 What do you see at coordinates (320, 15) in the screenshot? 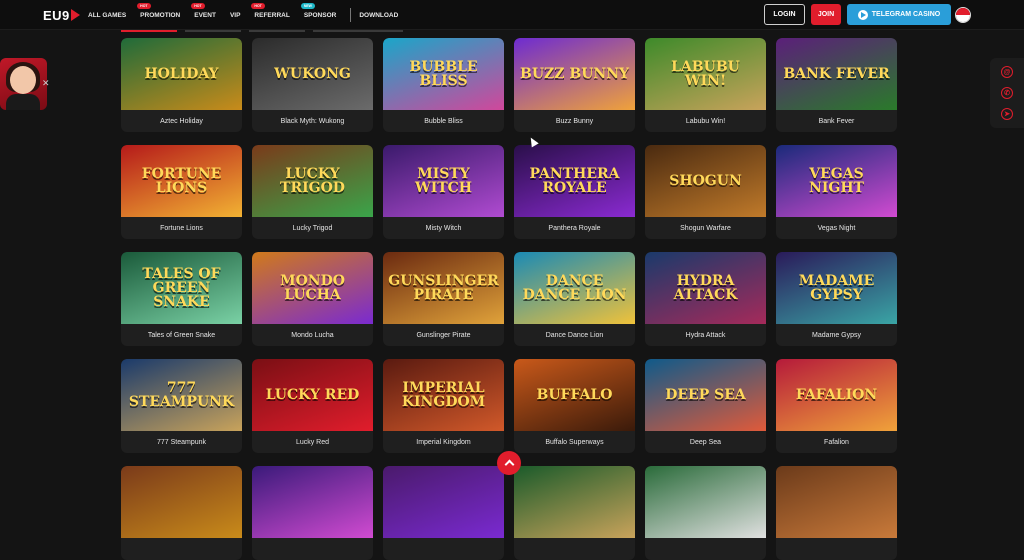
I see `nav-item-label: SPONSOR` at bounding box center [320, 15].